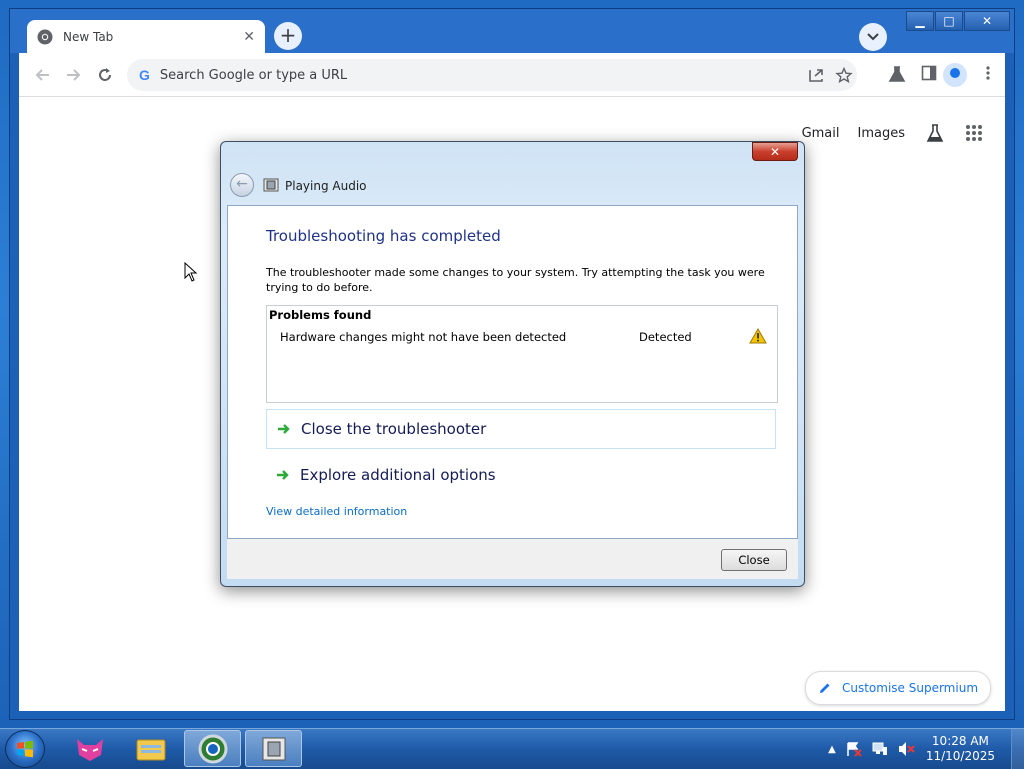 The width and height of the screenshot is (1024, 769). Describe the element at coordinates (754, 560) in the screenshot. I see `close-button: Close` at that location.